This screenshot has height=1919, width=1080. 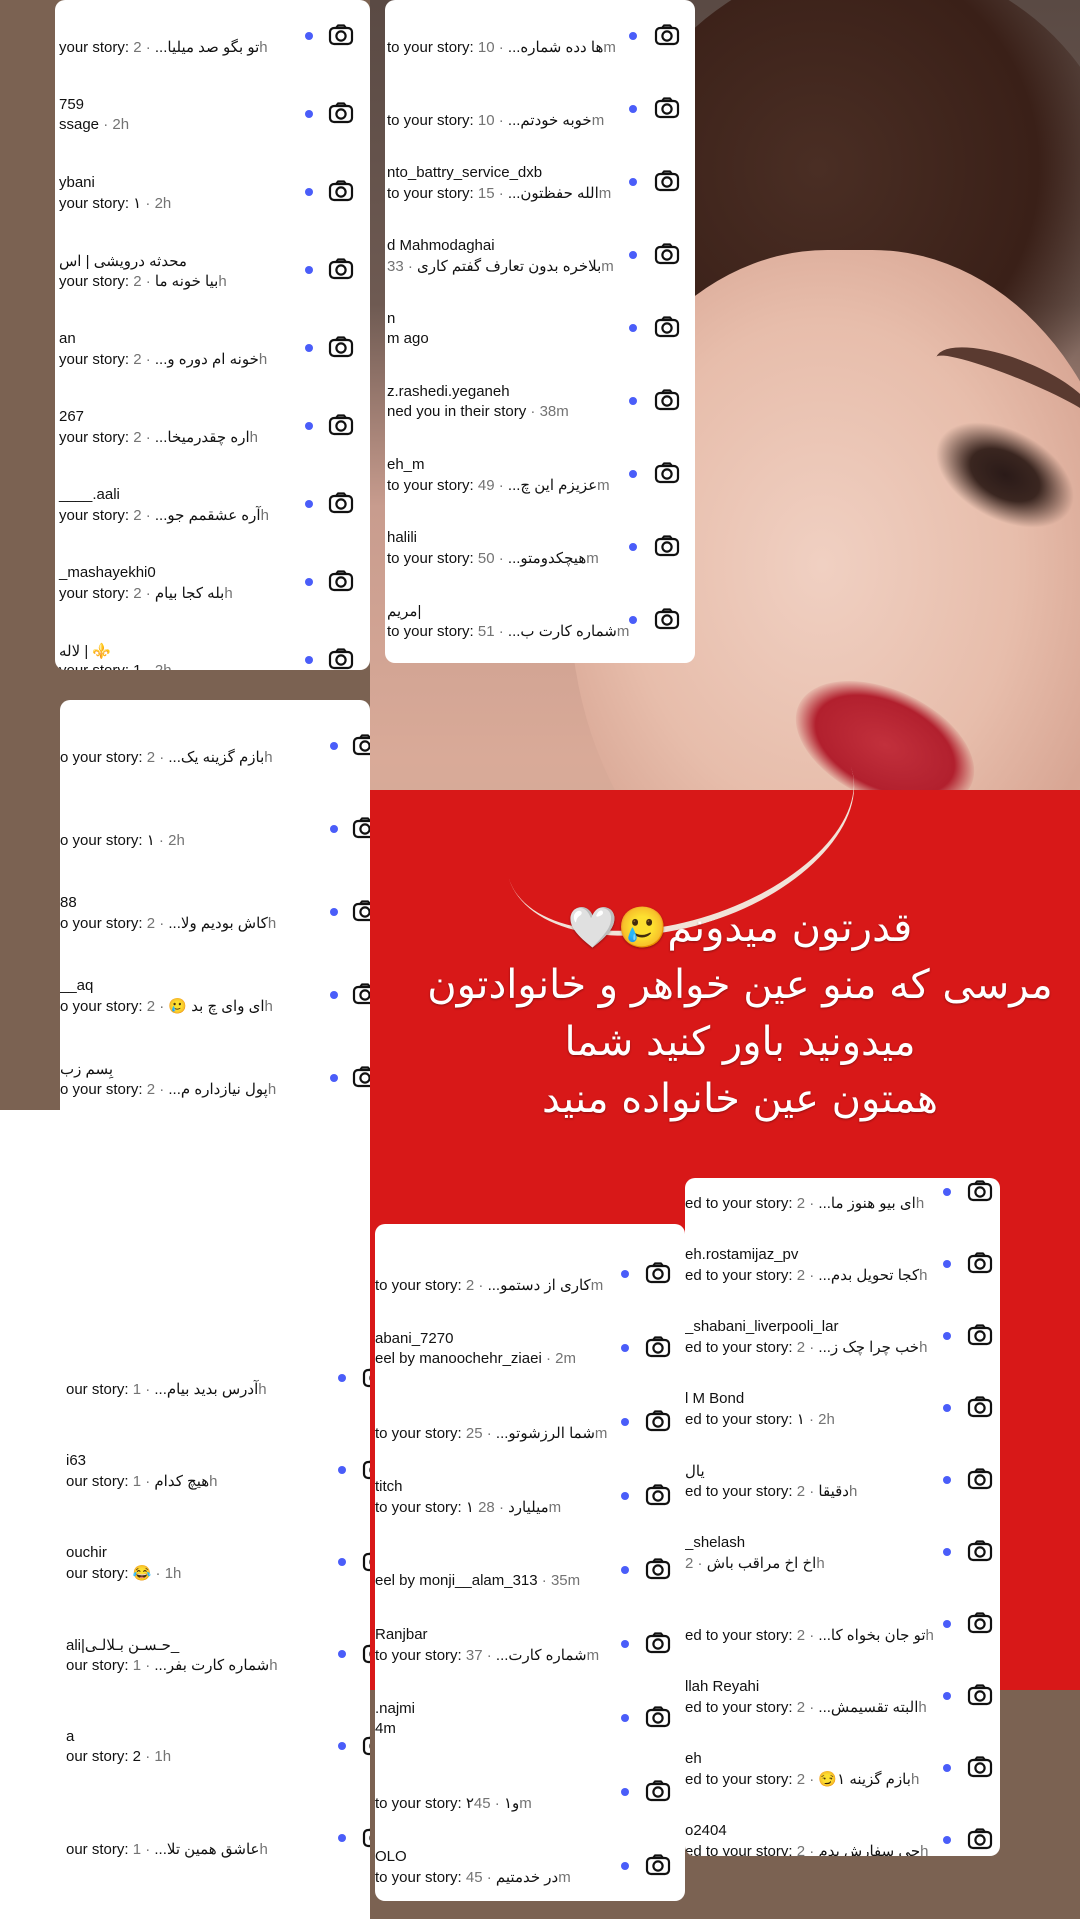 What do you see at coordinates (530, 1515) in the screenshot?
I see `notification-row: titch to your story: ۱ میلیارد · 28m` at bounding box center [530, 1515].